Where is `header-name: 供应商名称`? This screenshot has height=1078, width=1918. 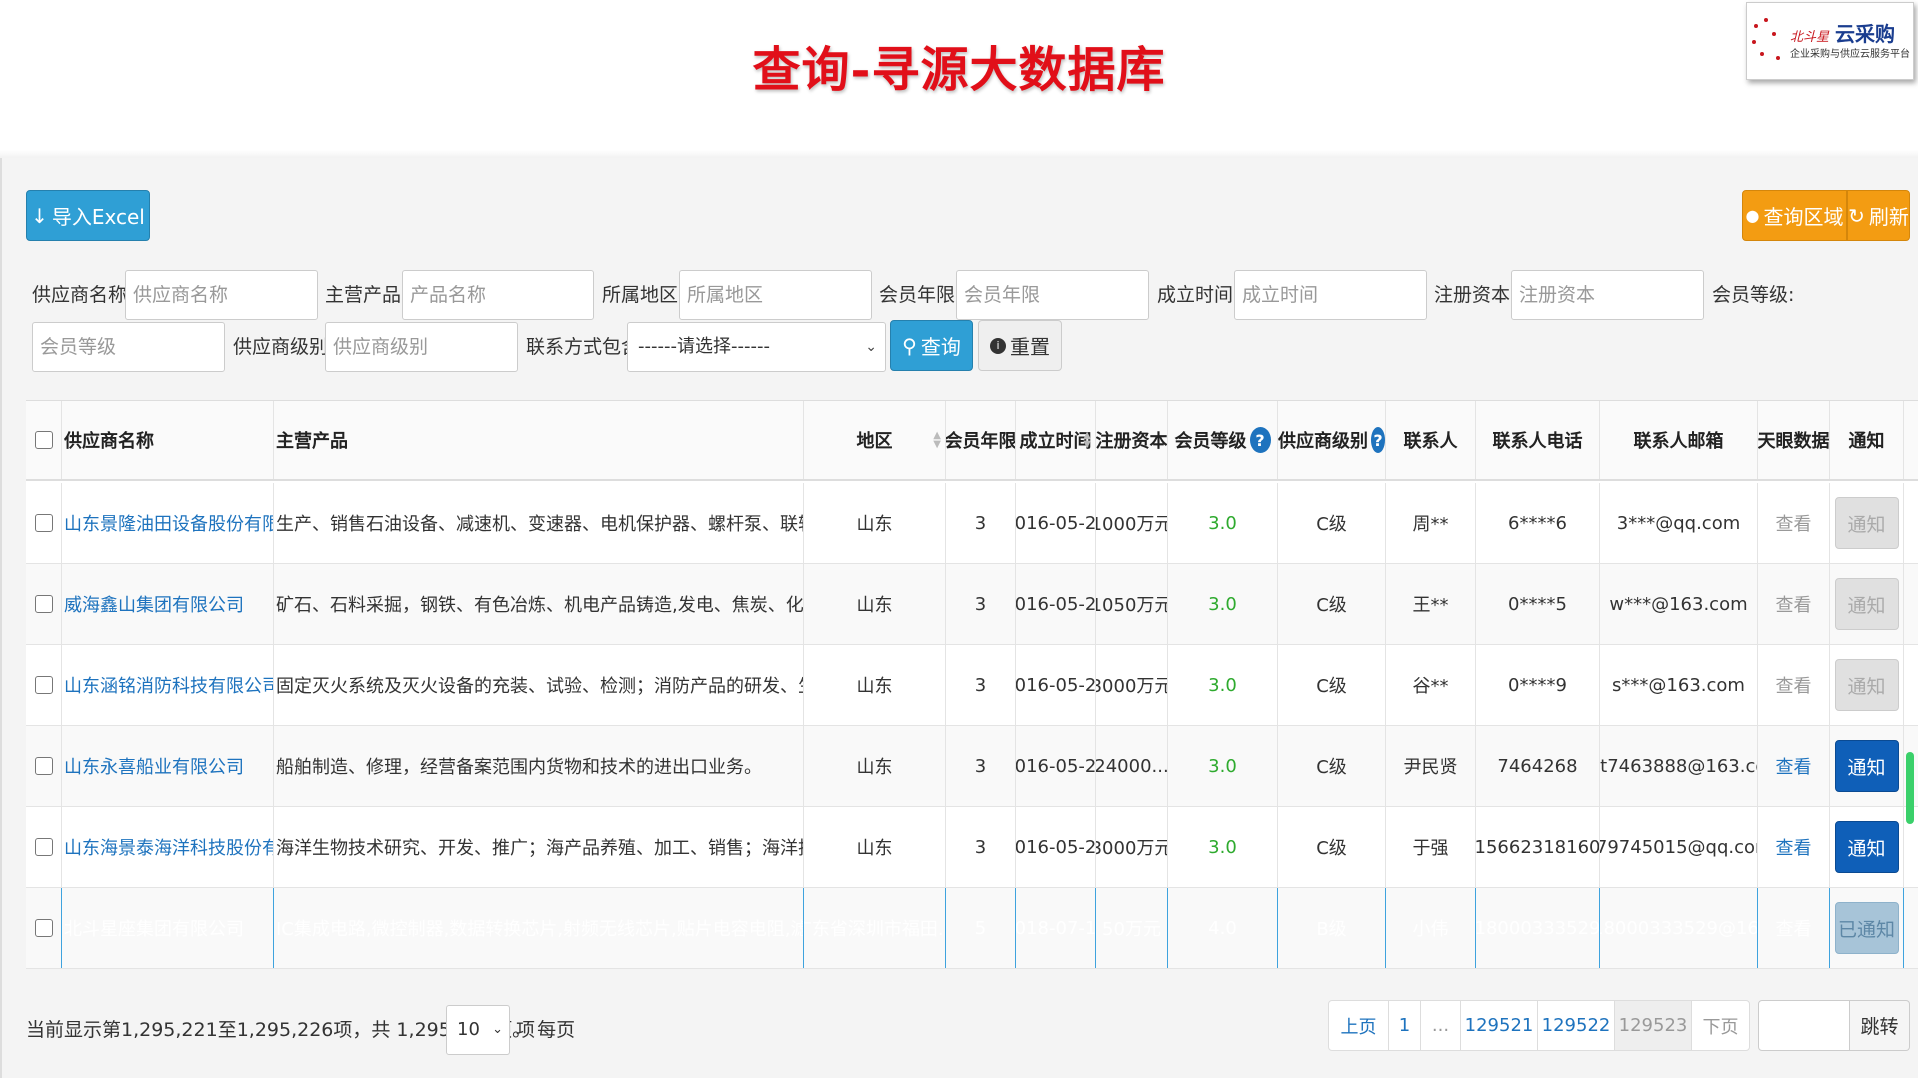
header-name: 供应商名称 is located at coordinates (168, 440).